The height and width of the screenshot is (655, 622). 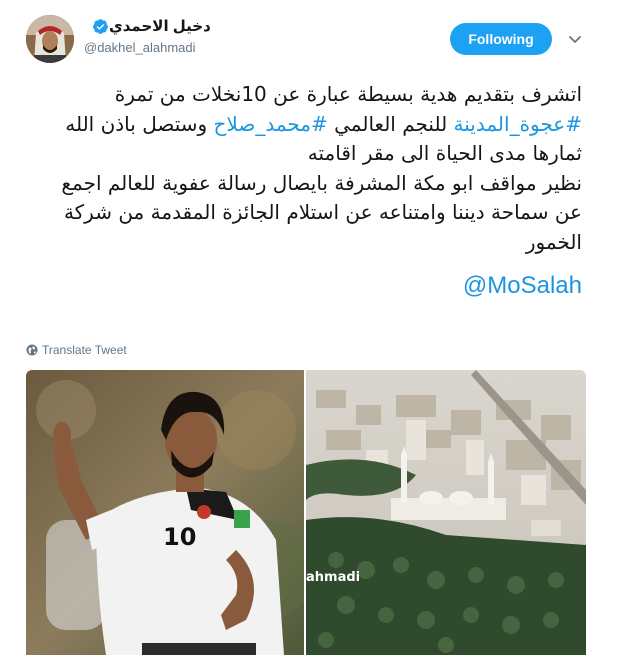 What do you see at coordinates (501, 39) in the screenshot?
I see `following-button: Following` at bounding box center [501, 39].